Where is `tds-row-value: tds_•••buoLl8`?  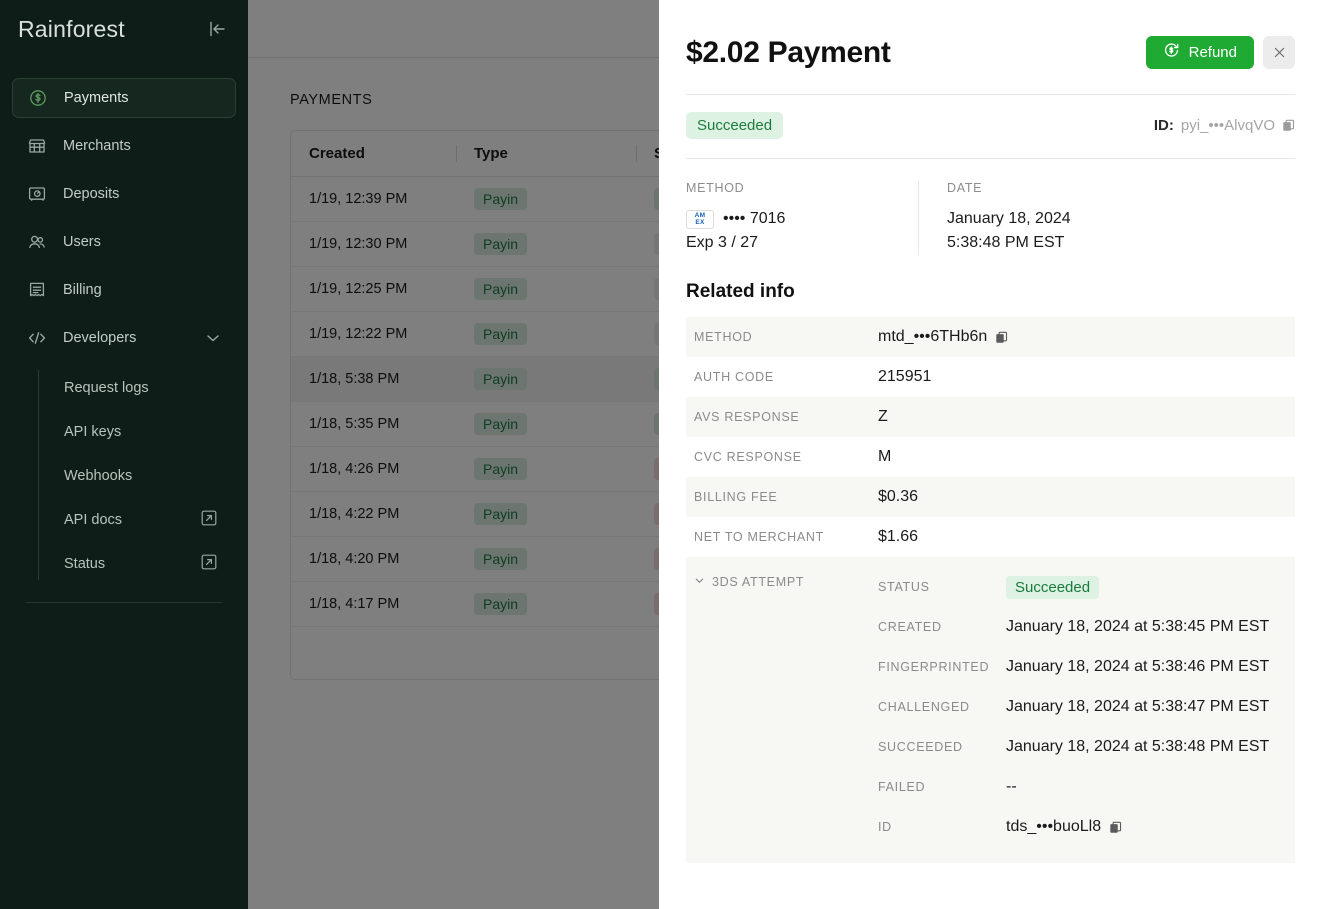
tds-row-value: tds_•••buoLl8 is located at coordinates (1064, 827).